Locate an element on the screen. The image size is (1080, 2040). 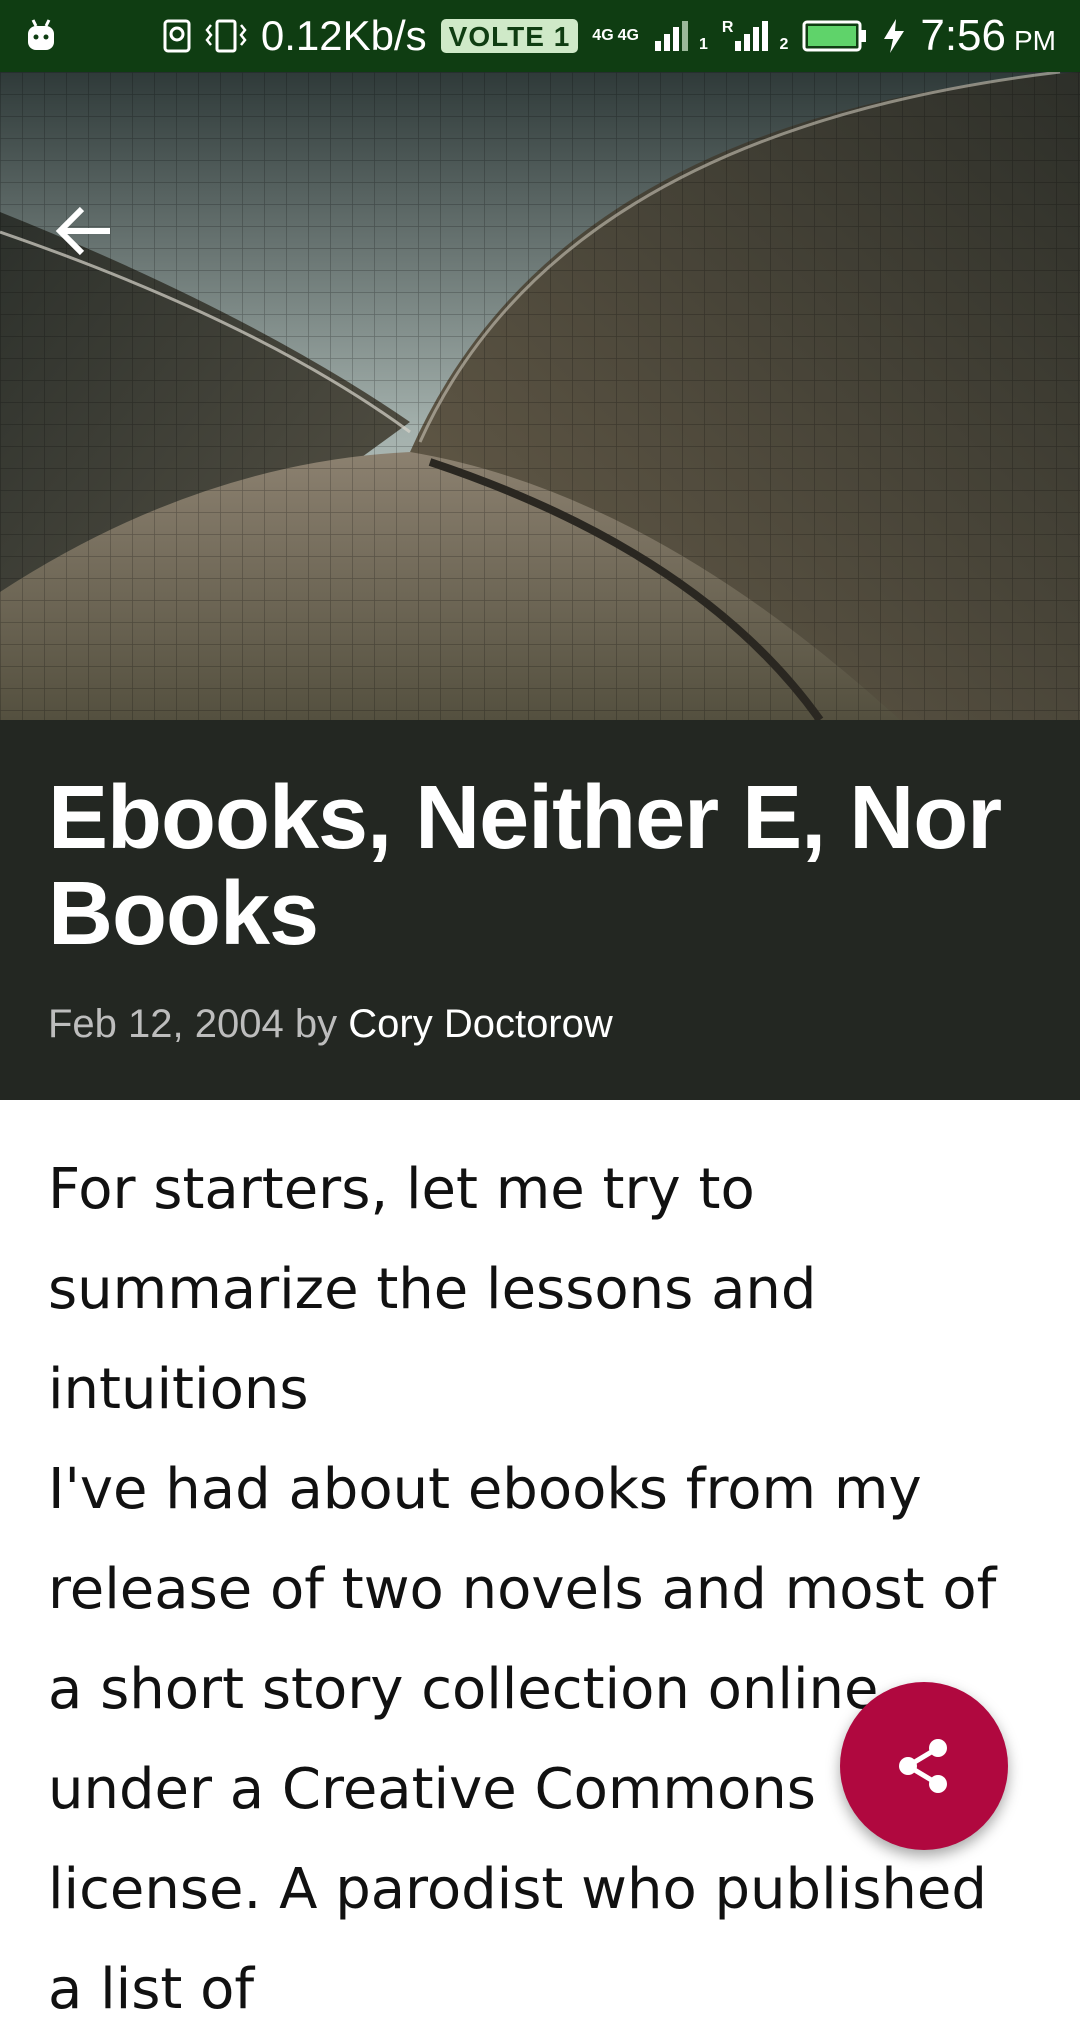
vibrate-icon is located at coordinates (226, 36).